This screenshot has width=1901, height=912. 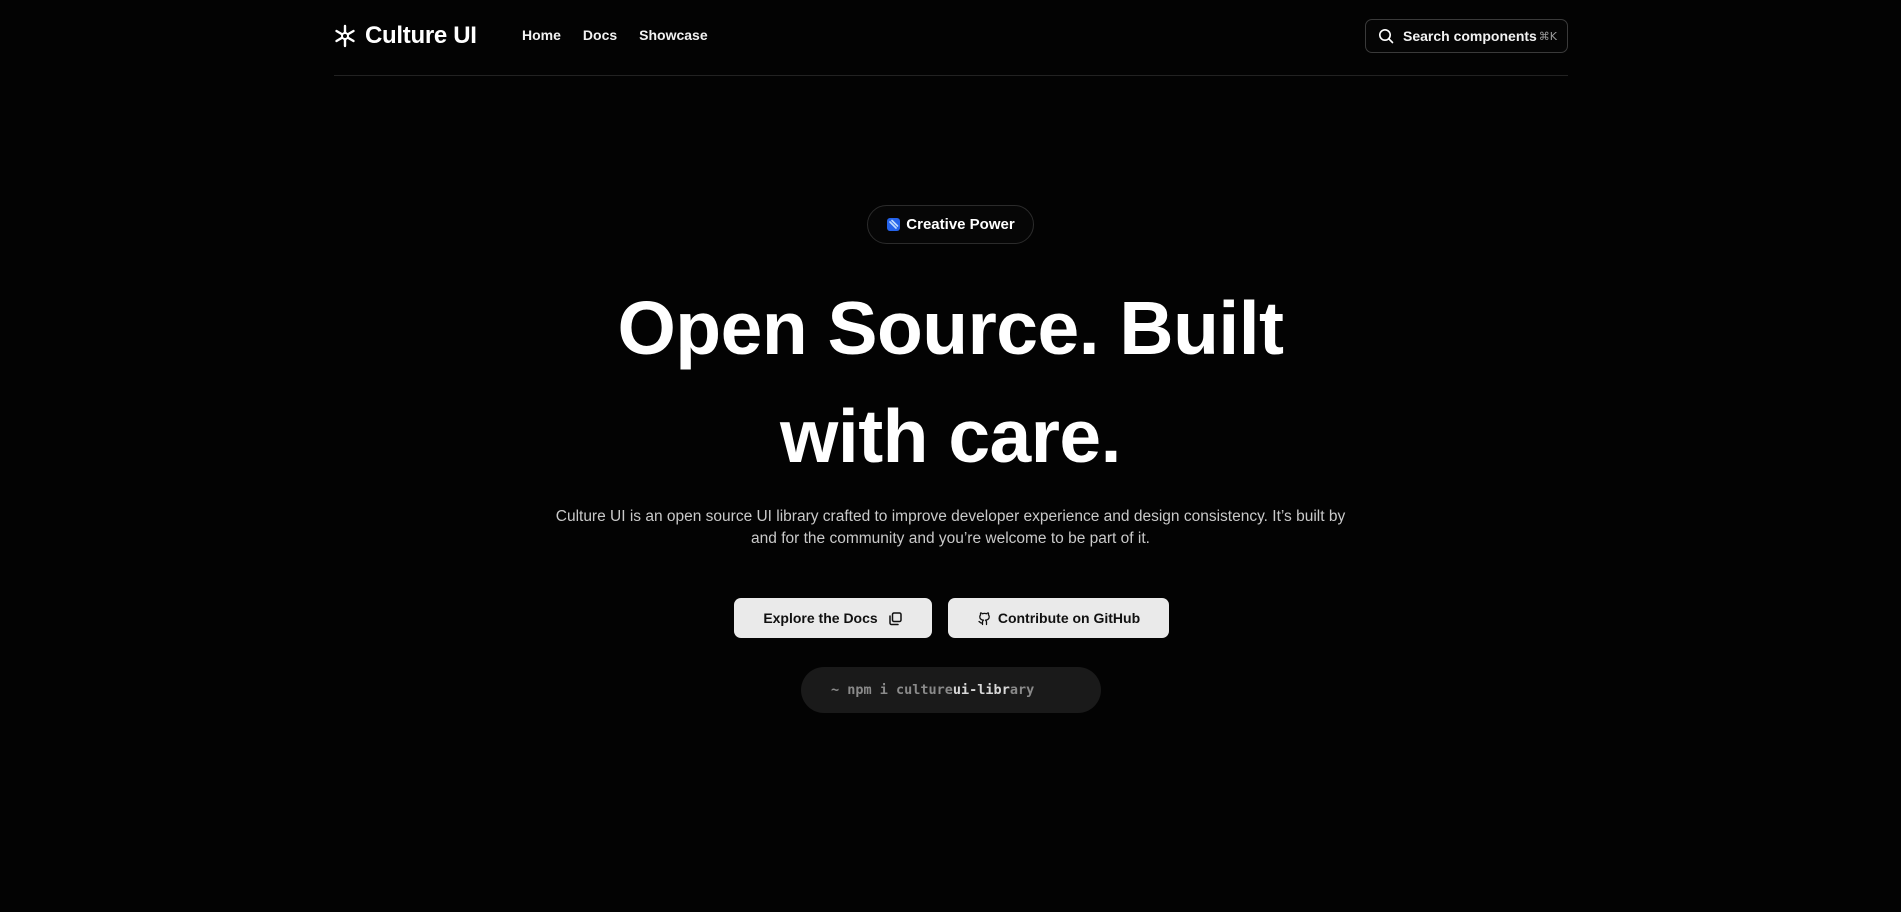 I want to click on explore-docs-button: Explore the Docs, so click(x=833, y=618).